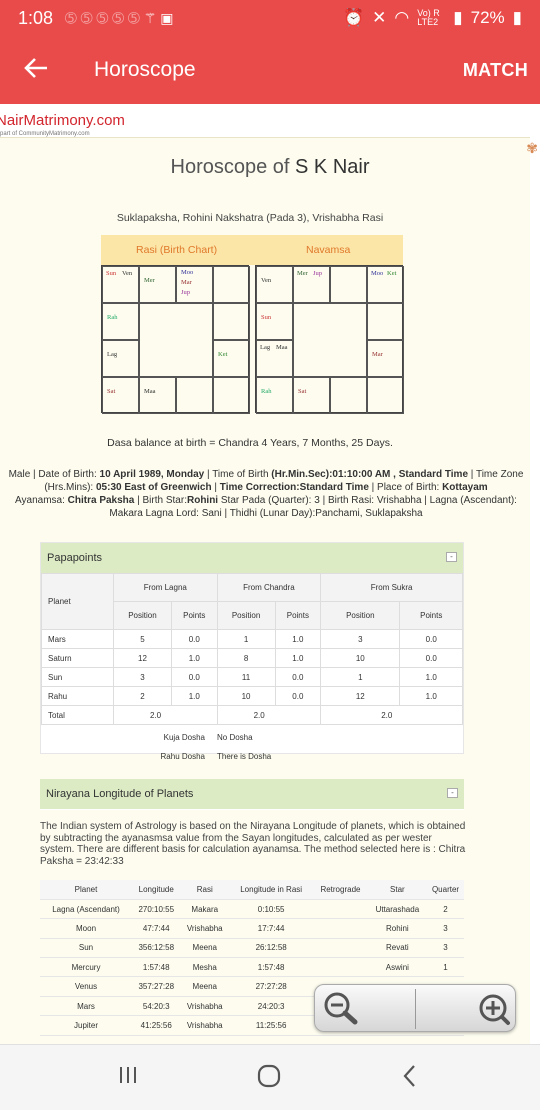 Image resolution: width=540 pixels, height=1110 pixels. Describe the element at coordinates (246, 658) in the screenshot. I see `table-cell: 8` at that location.